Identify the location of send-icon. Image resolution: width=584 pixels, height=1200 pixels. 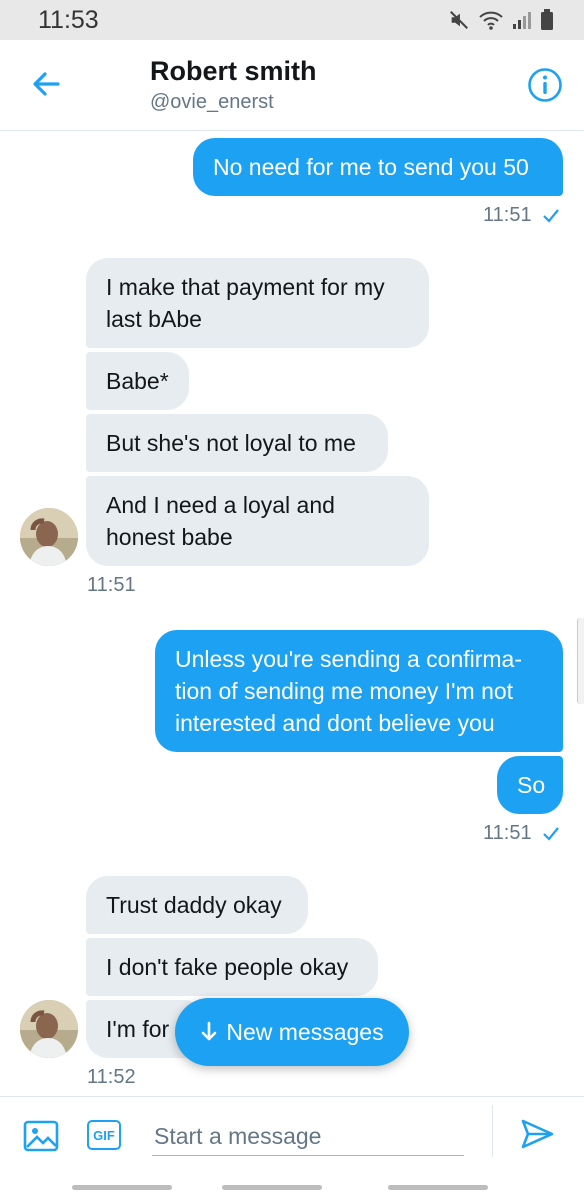
(537, 1134).